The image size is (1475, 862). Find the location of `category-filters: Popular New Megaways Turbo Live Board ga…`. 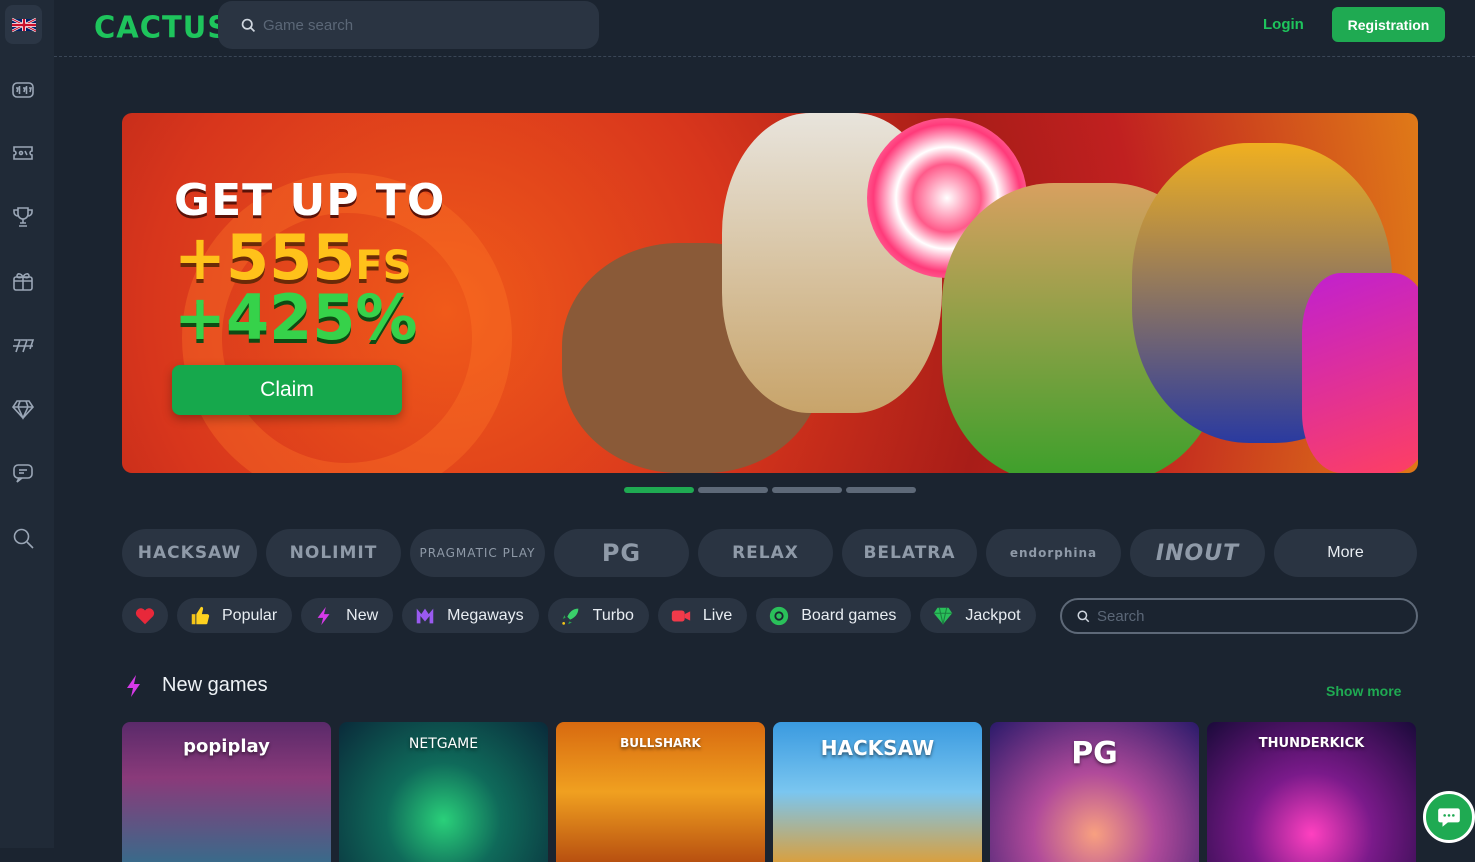

category-filters: Popular New Megaways Turbo Live Board ga… is located at coordinates (579, 615).